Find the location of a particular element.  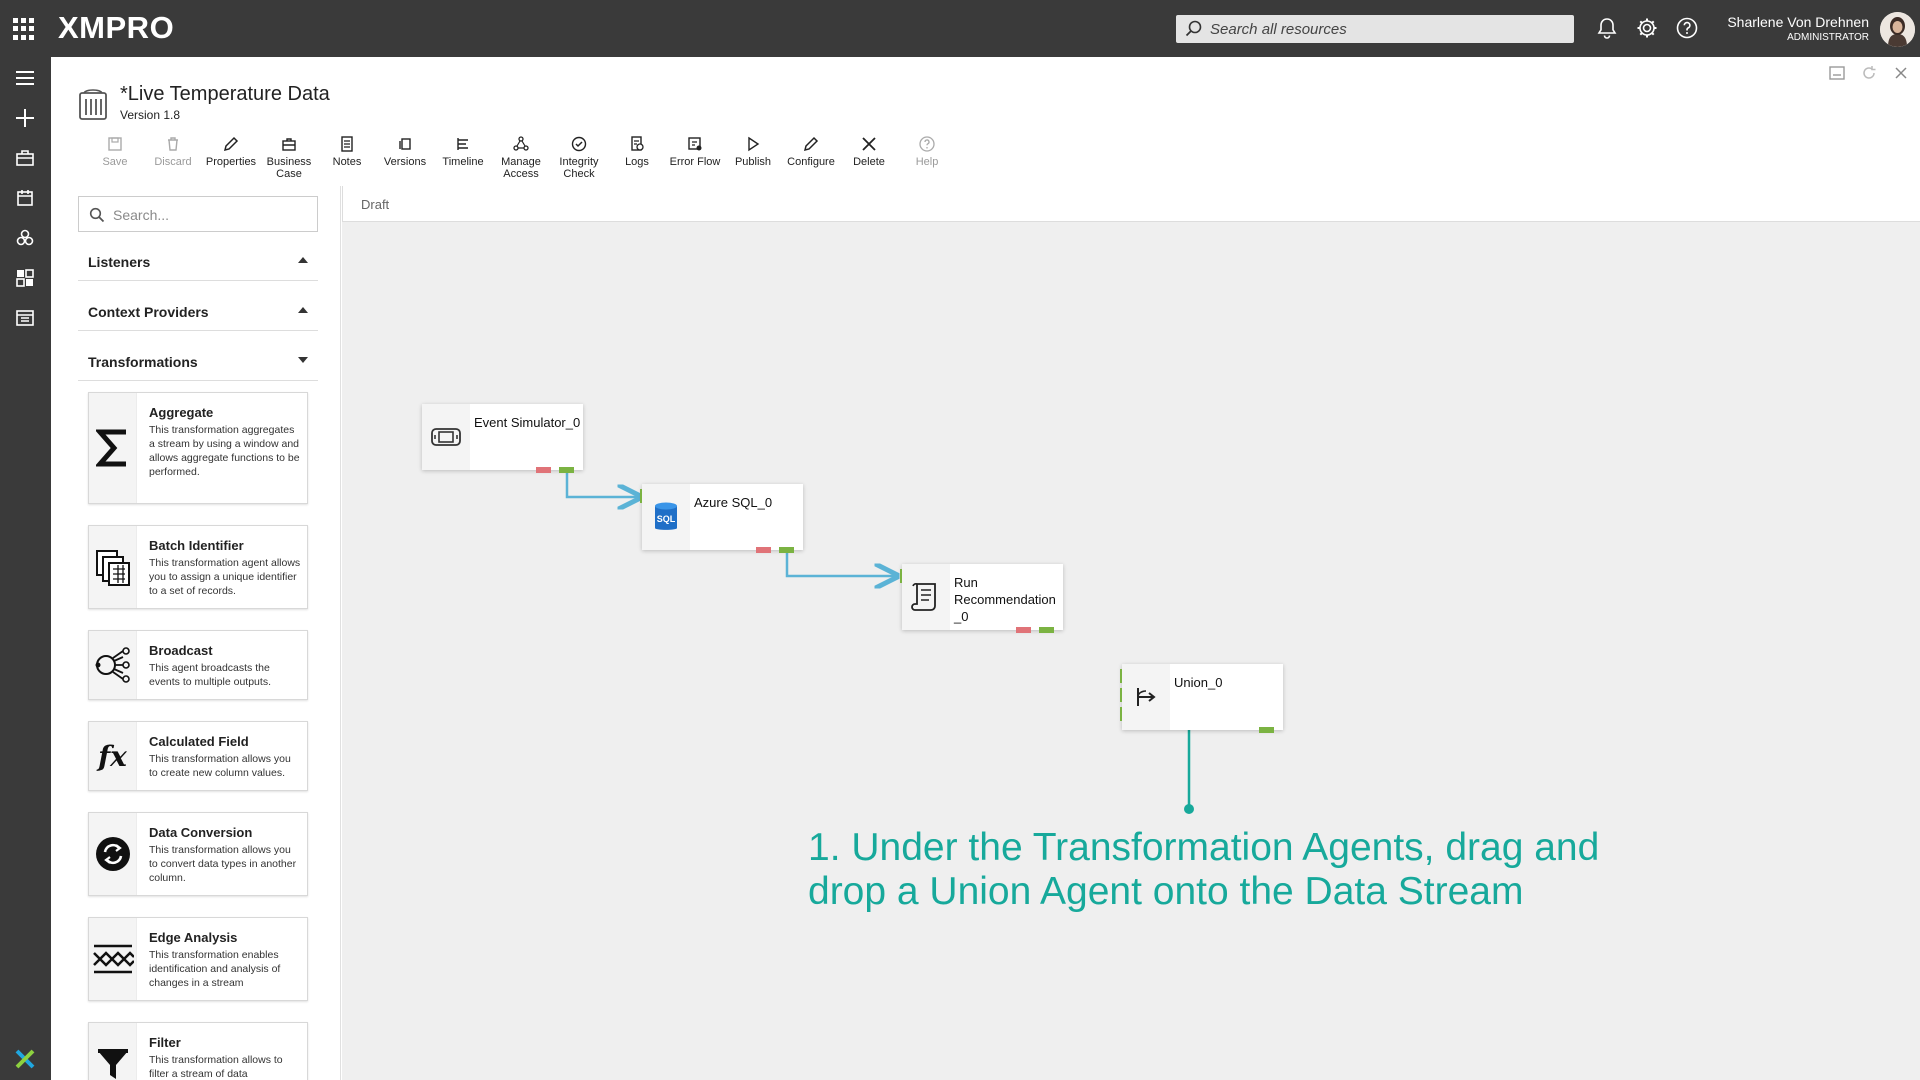

convert-icon is located at coordinates (113, 854).